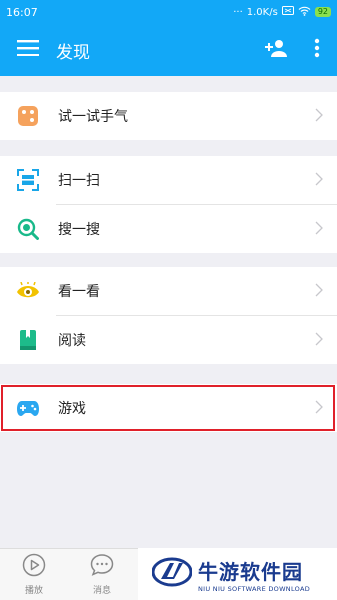 This screenshot has height=600, width=337. What do you see at coordinates (238, 12) in the screenshot?
I see `signal-dots: ···` at bounding box center [238, 12].